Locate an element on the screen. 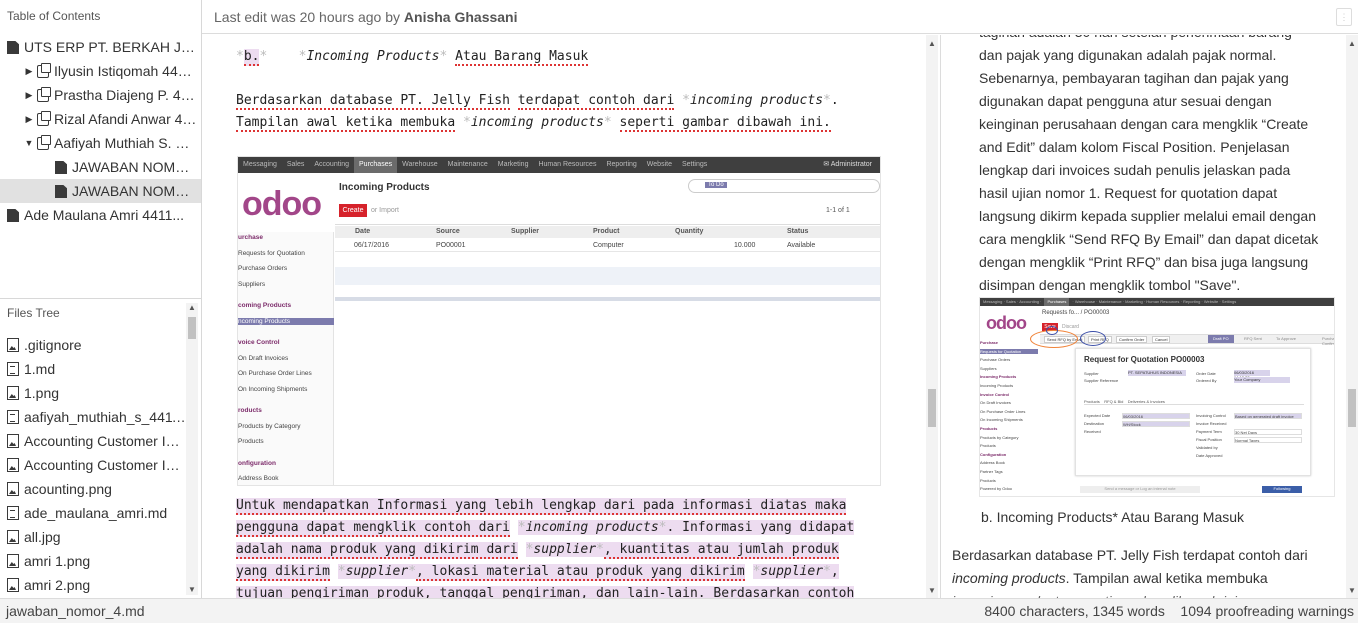  odoo-logo: odoo is located at coordinates (282, 204).